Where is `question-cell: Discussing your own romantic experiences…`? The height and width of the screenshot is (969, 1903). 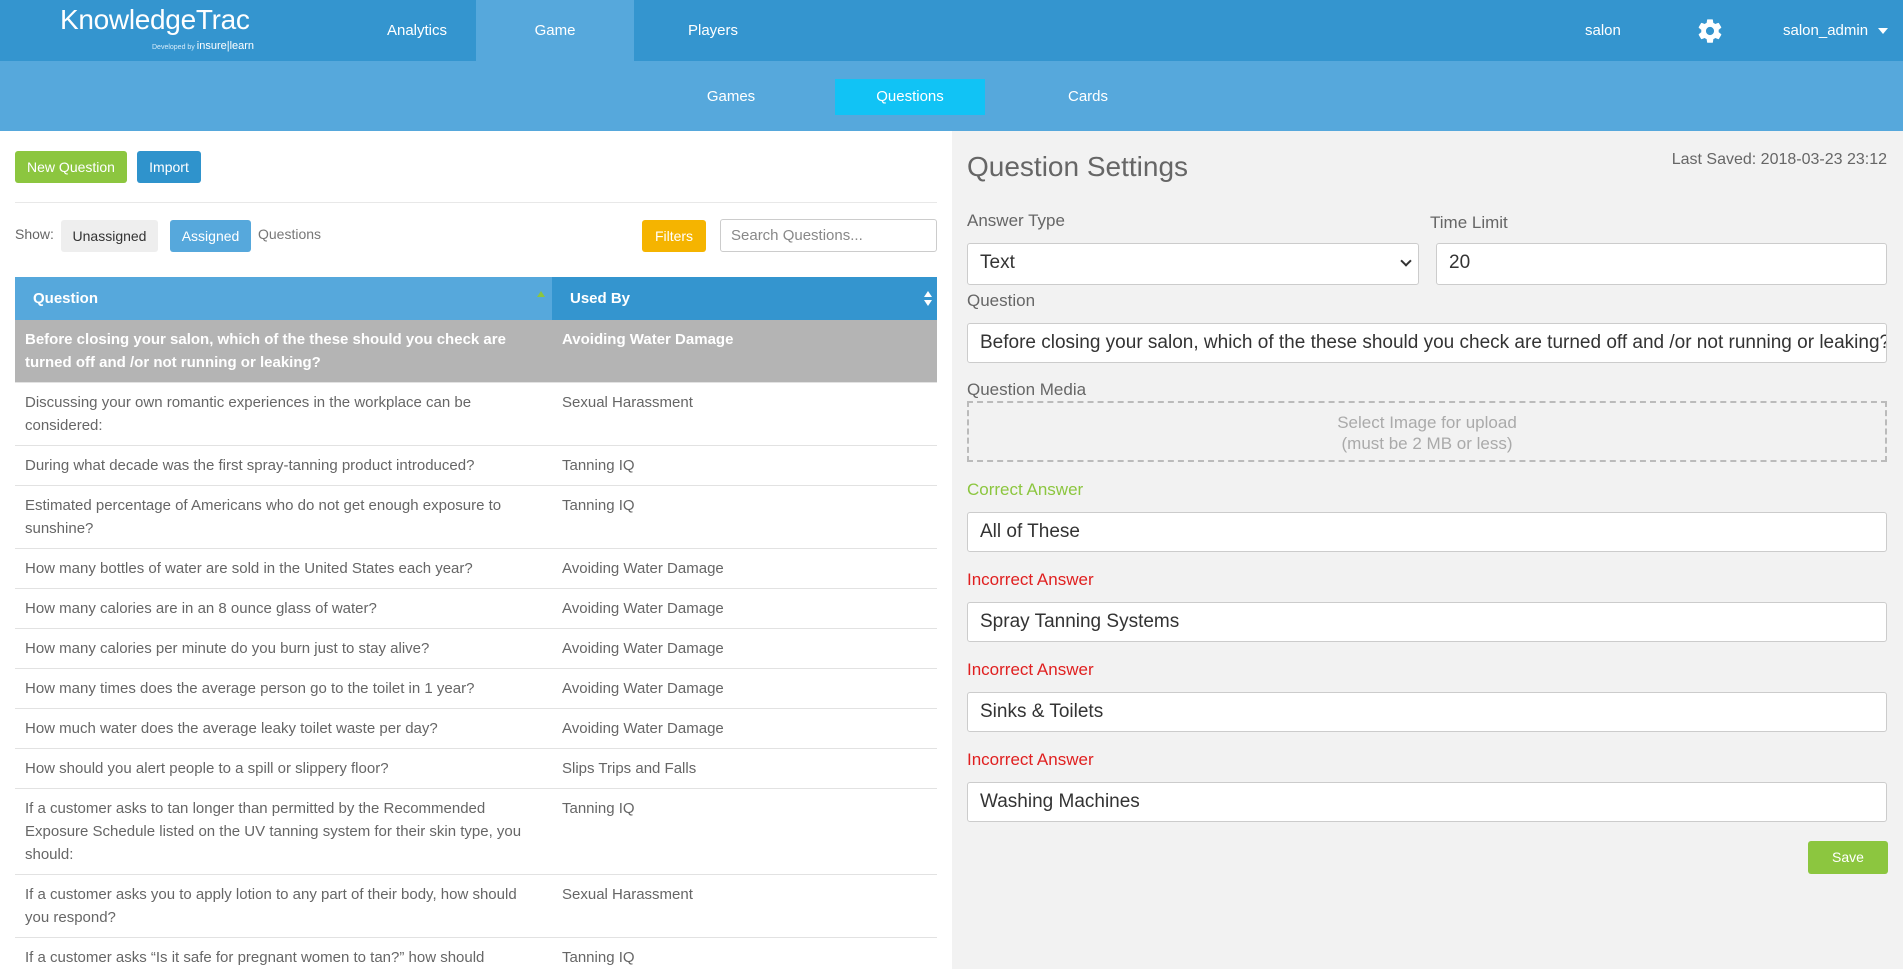 question-cell: Discussing your own romantic experiences… is located at coordinates (248, 414).